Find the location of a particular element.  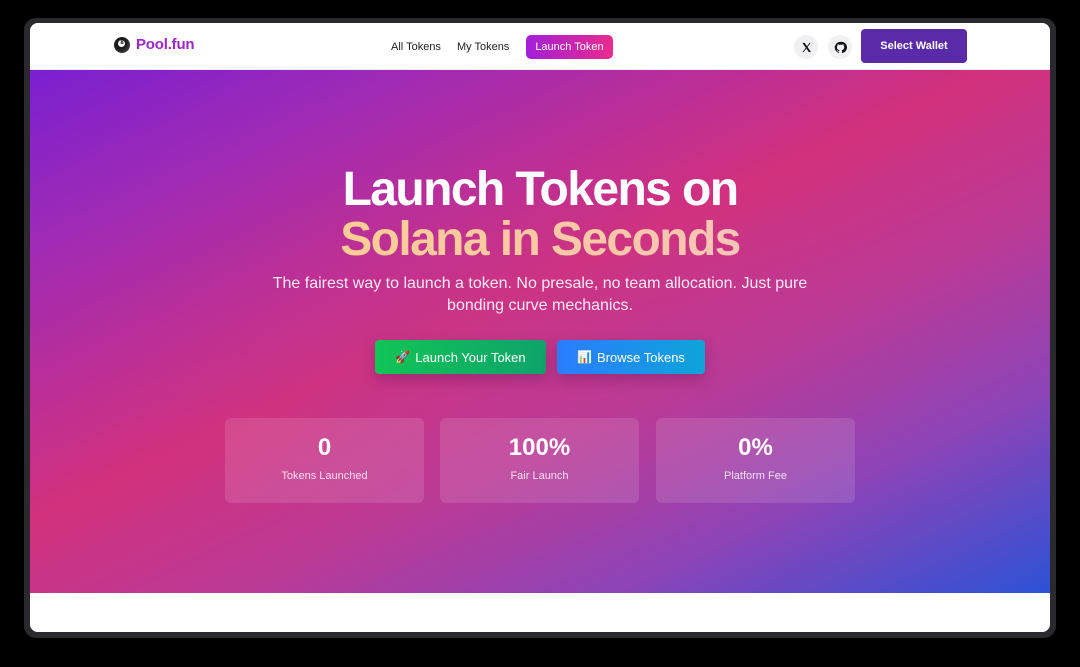

nav-links: All Tokens My Tokens Launch Token is located at coordinates (498, 47).